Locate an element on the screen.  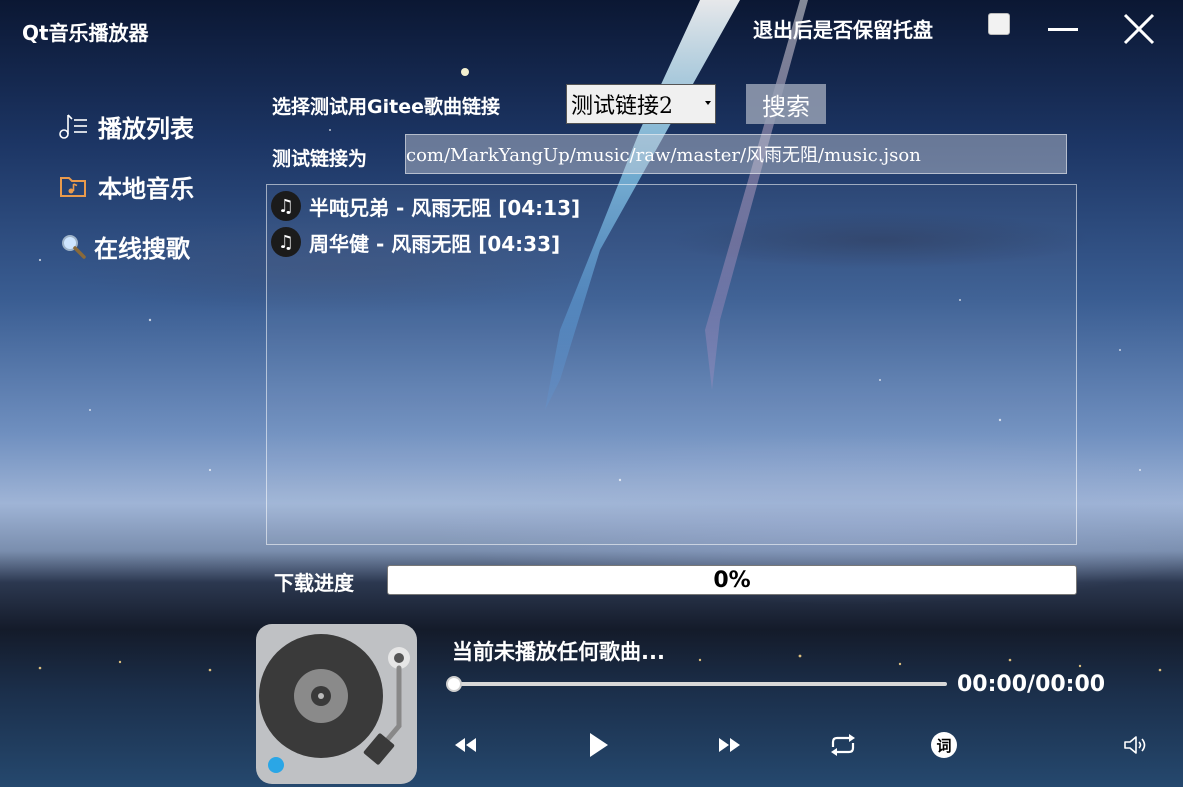
turntable-icon is located at coordinates (334, 703).